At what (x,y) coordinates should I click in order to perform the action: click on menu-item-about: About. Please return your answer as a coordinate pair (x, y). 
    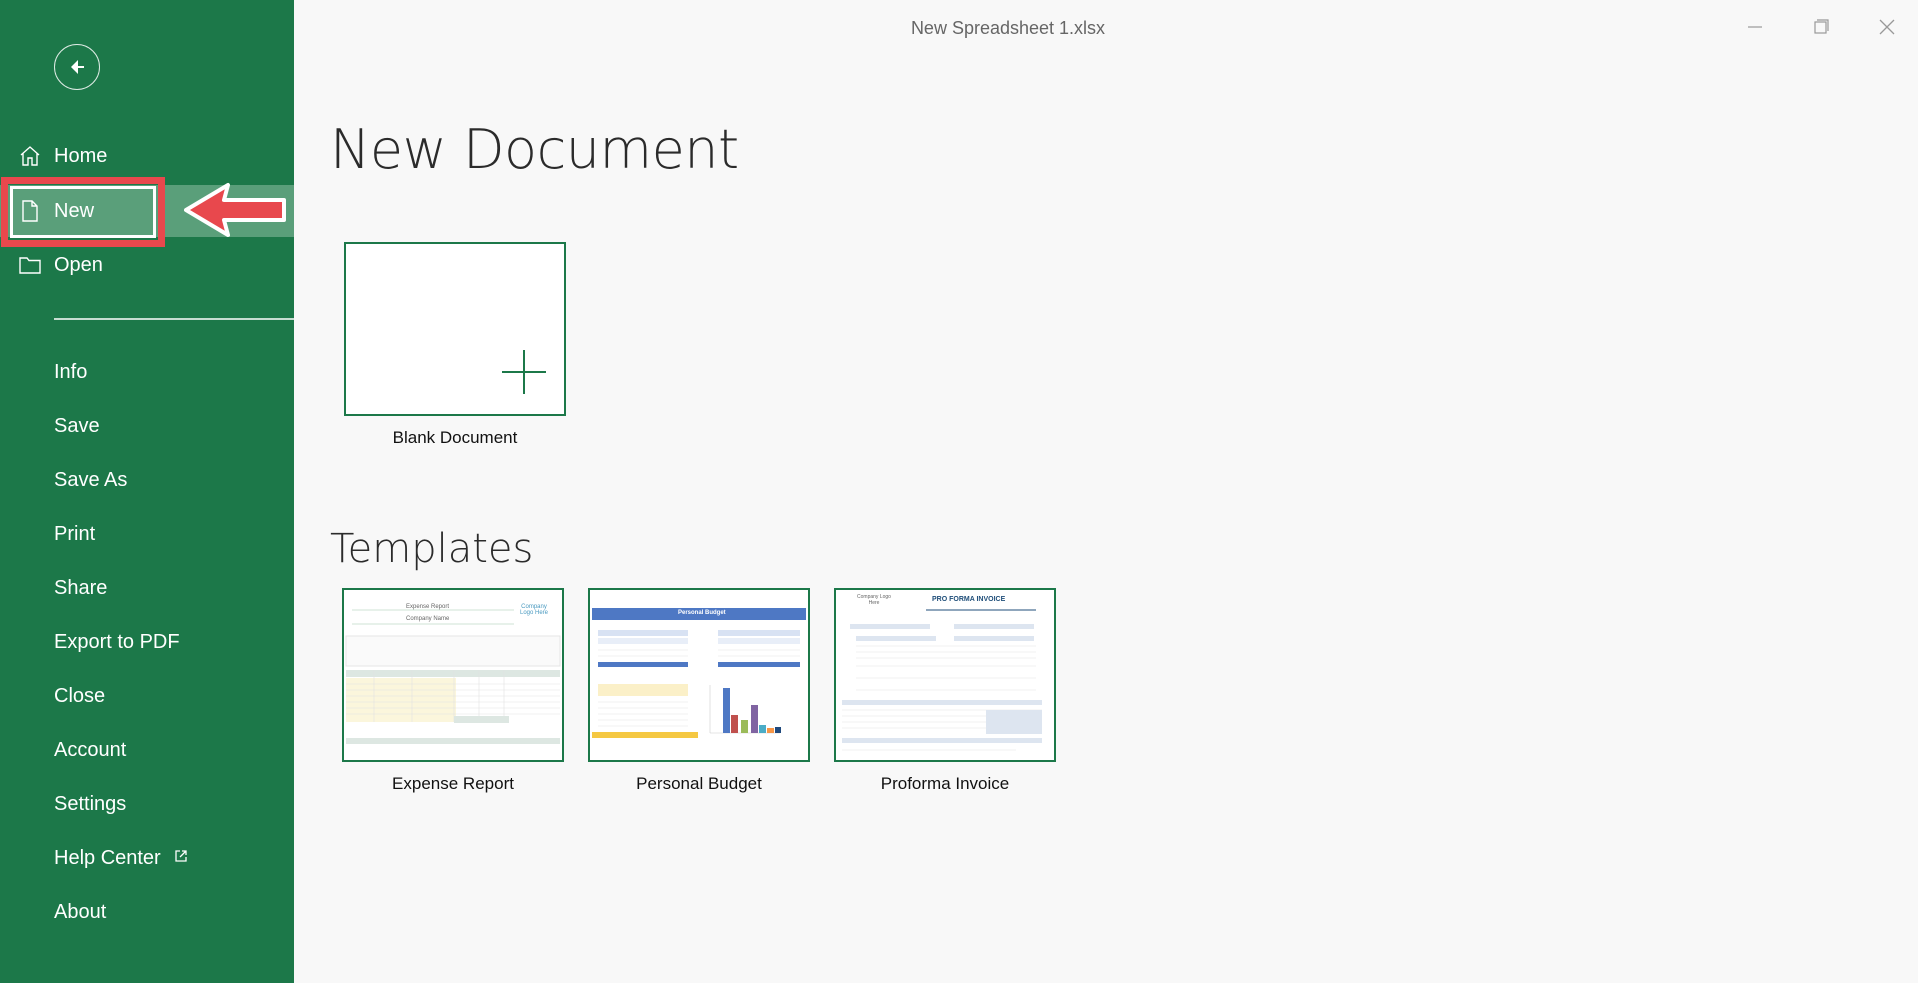
    Looking at the image, I should click on (80, 912).